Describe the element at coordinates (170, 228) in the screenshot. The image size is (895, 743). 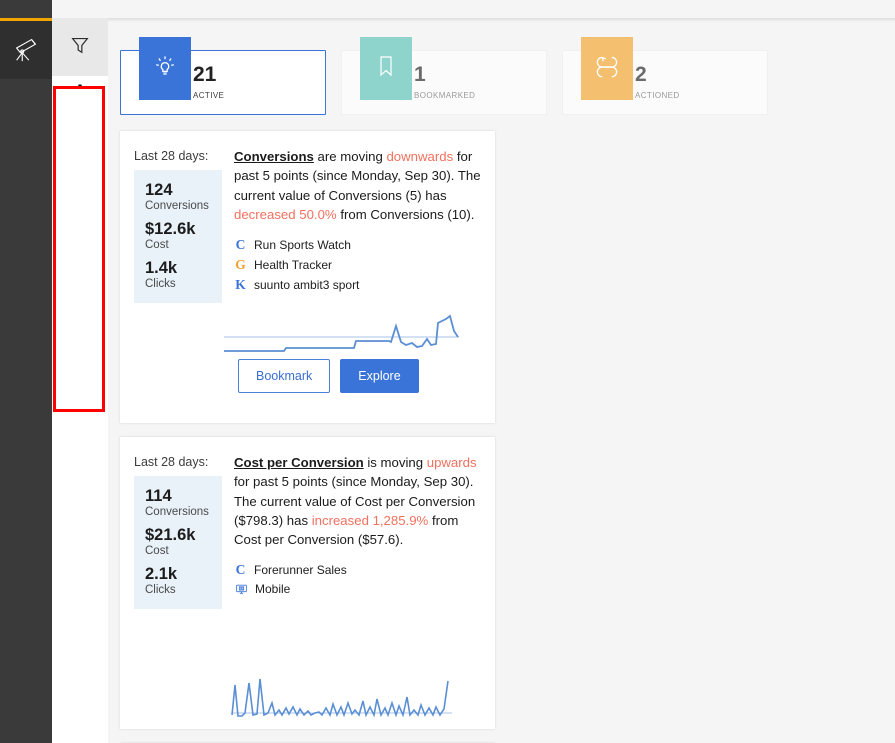
I see `kpi-value: $12.6k` at that location.